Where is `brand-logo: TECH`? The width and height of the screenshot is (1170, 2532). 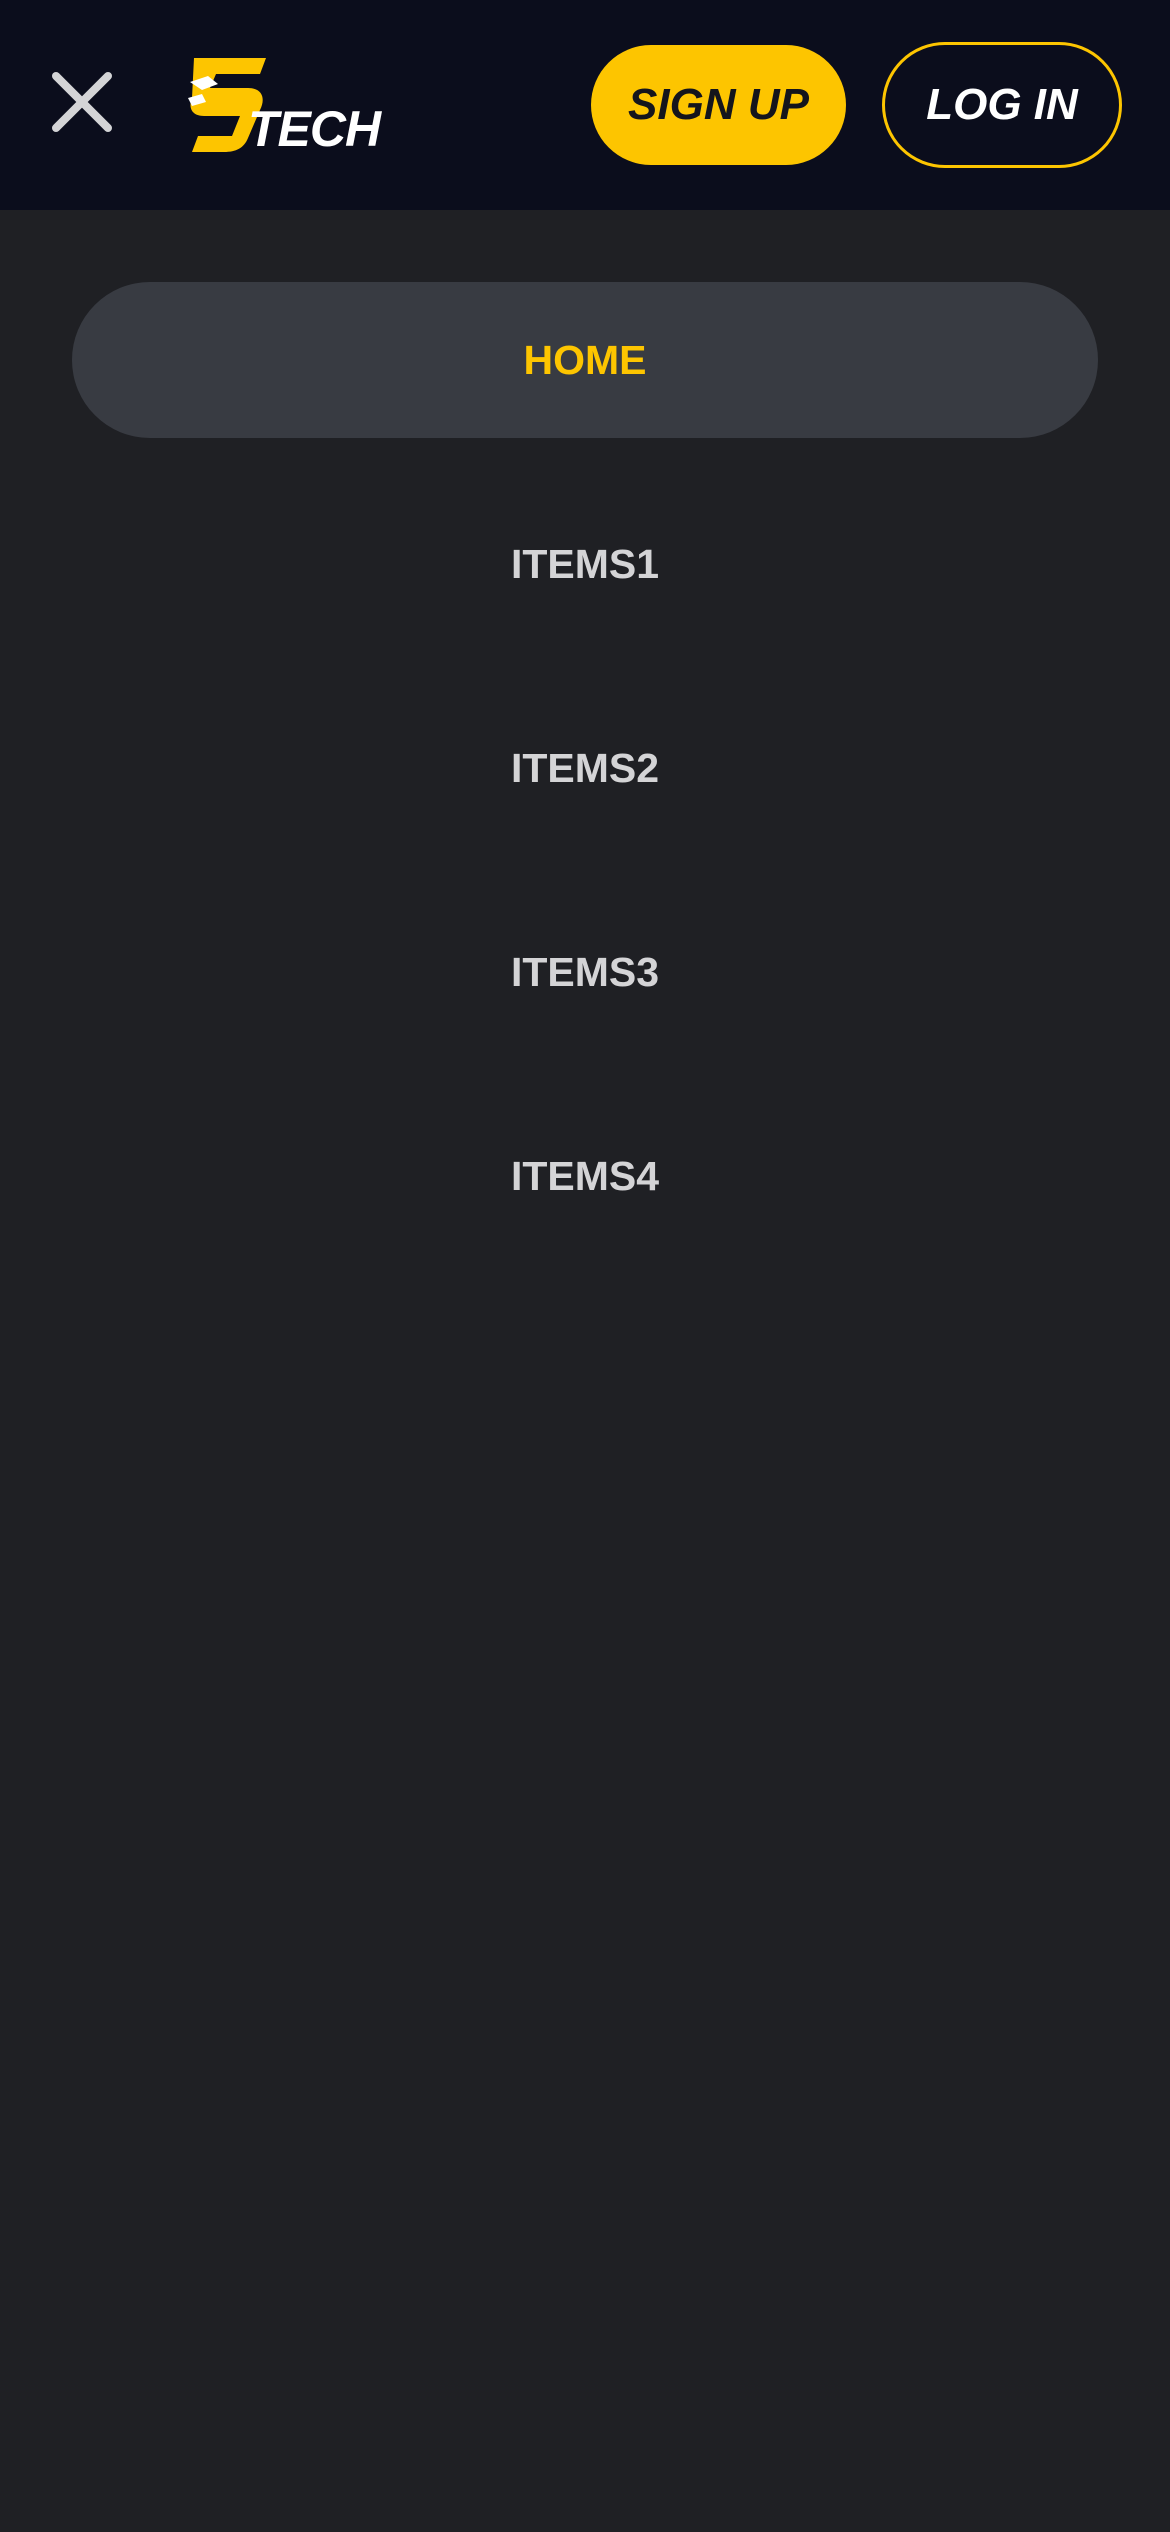 brand-logo: TECH is located at coordinates (284, 106).